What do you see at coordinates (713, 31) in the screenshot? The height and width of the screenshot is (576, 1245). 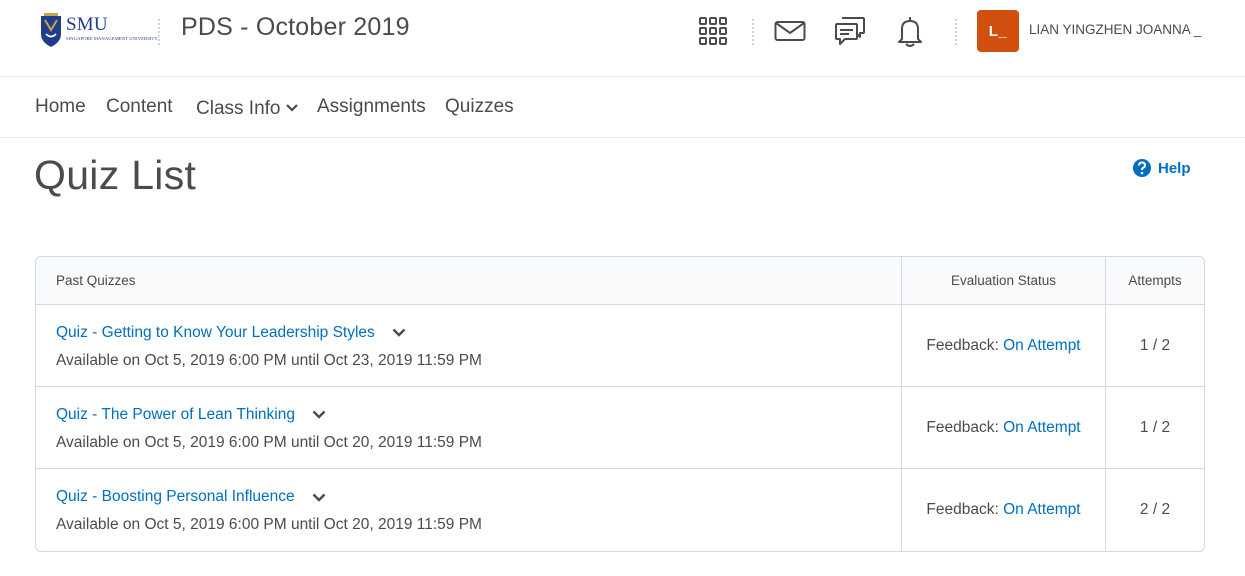 I see `app-grid-icon` at bounding box center [713, 31].